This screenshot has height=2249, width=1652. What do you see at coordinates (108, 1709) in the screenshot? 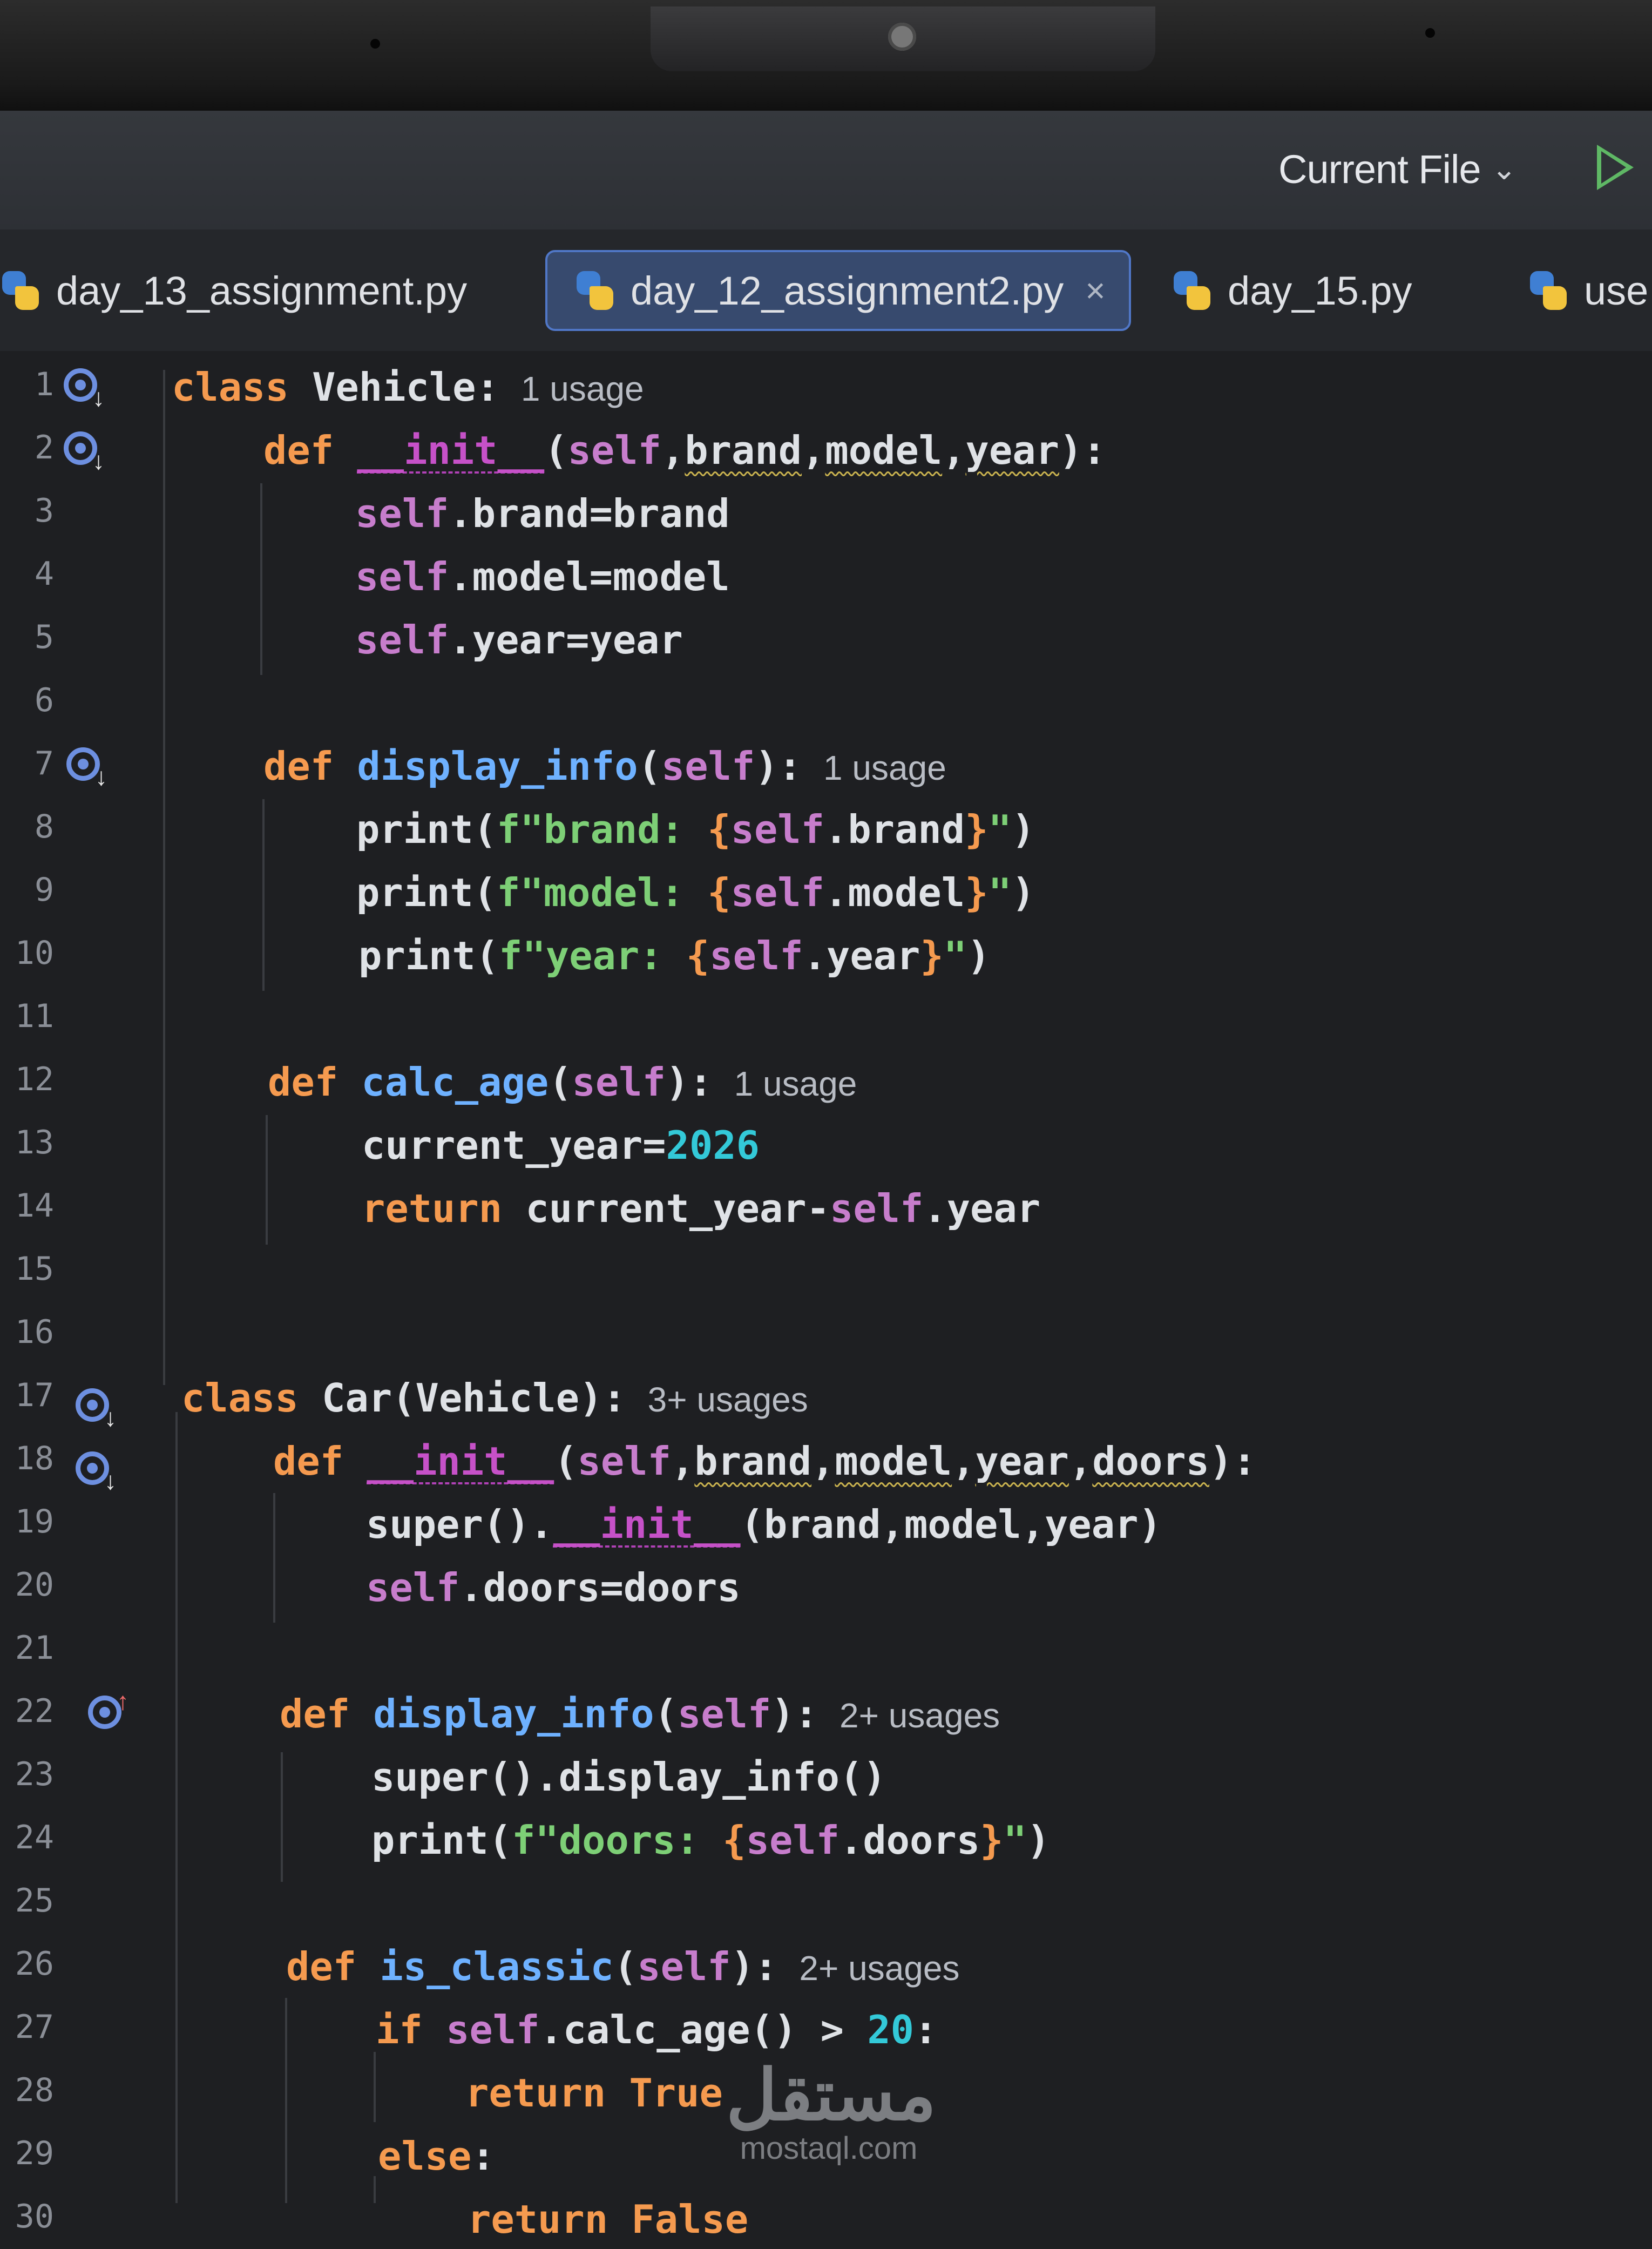
I see `overrides-marker-icon: ↑` at bounding box center [108, 1709].